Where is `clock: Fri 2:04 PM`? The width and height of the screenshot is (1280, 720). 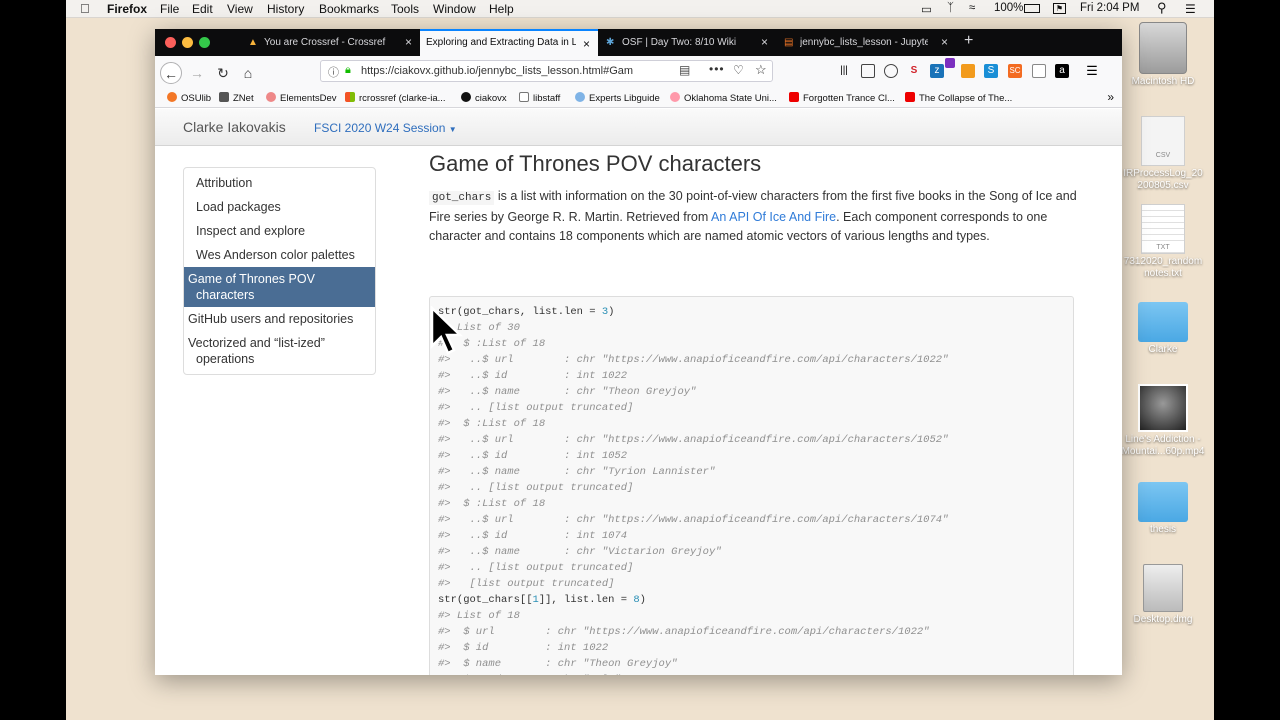
clock: Fri 2:04 PM is located at coordinates (1109, 8).